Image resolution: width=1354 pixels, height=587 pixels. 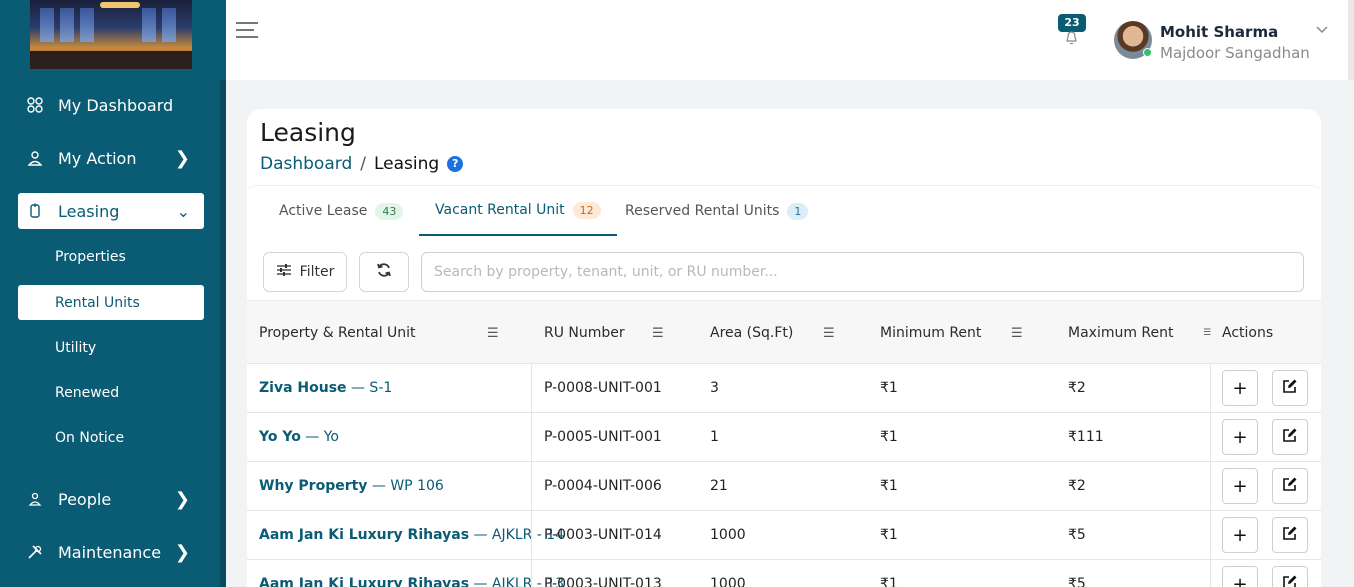 I want to click on filter-label: Filter, so click(x=317, y=272).